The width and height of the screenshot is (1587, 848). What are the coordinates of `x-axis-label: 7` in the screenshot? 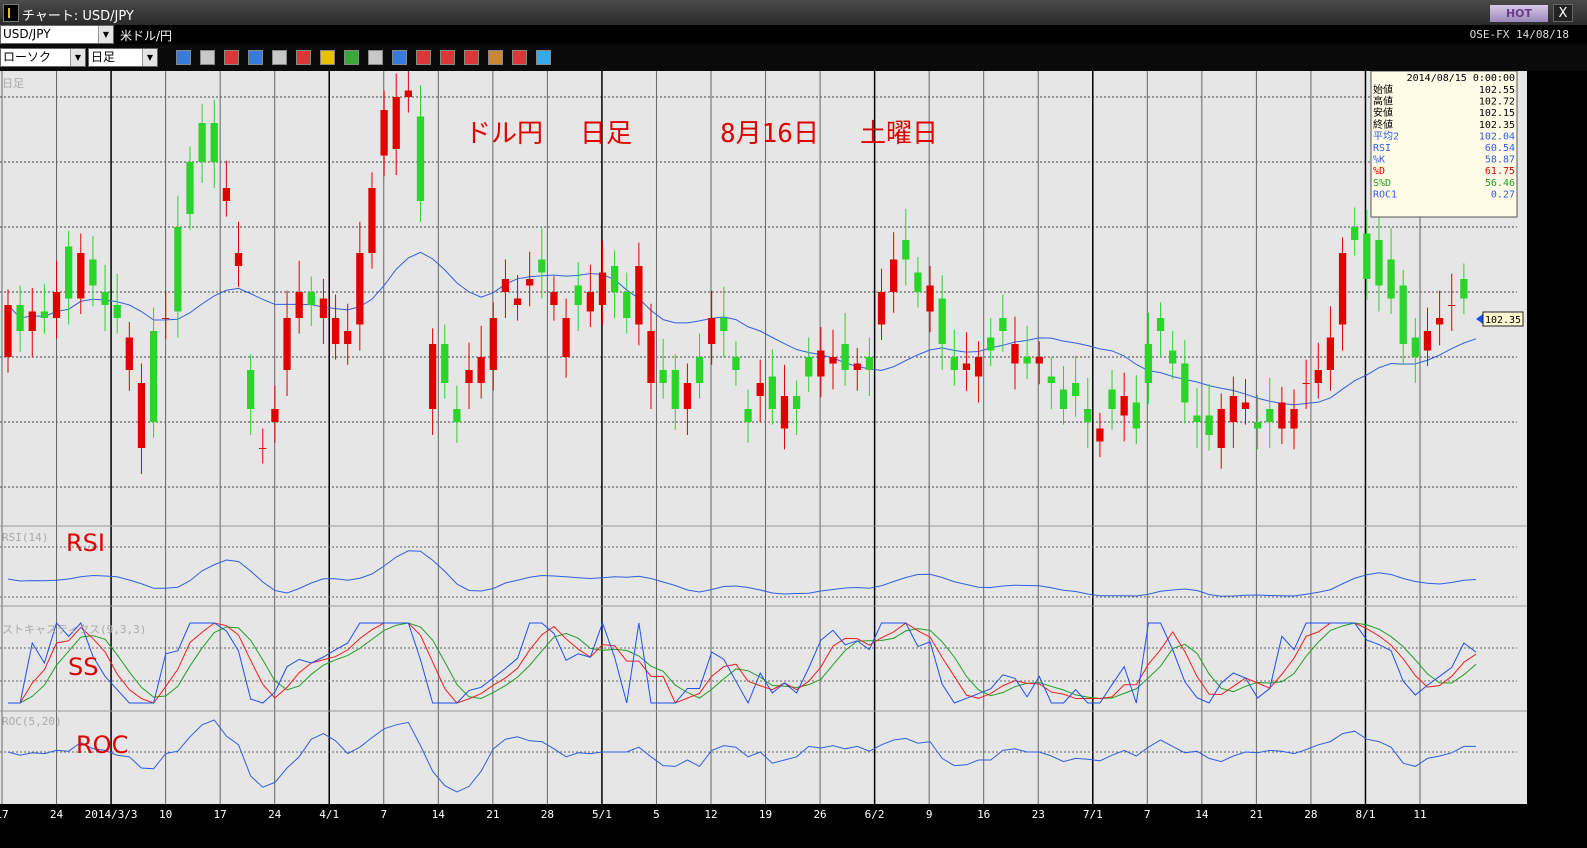 It's located at (383, 814).